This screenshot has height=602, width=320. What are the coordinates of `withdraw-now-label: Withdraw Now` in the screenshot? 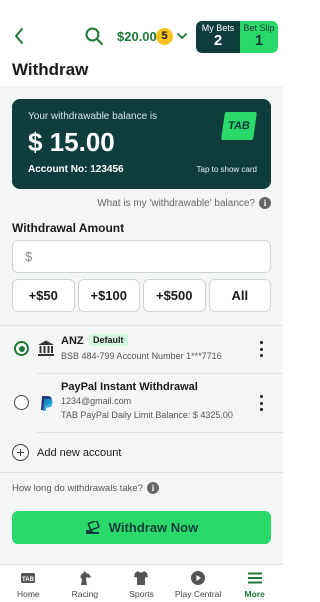 It's located at (153, 527).